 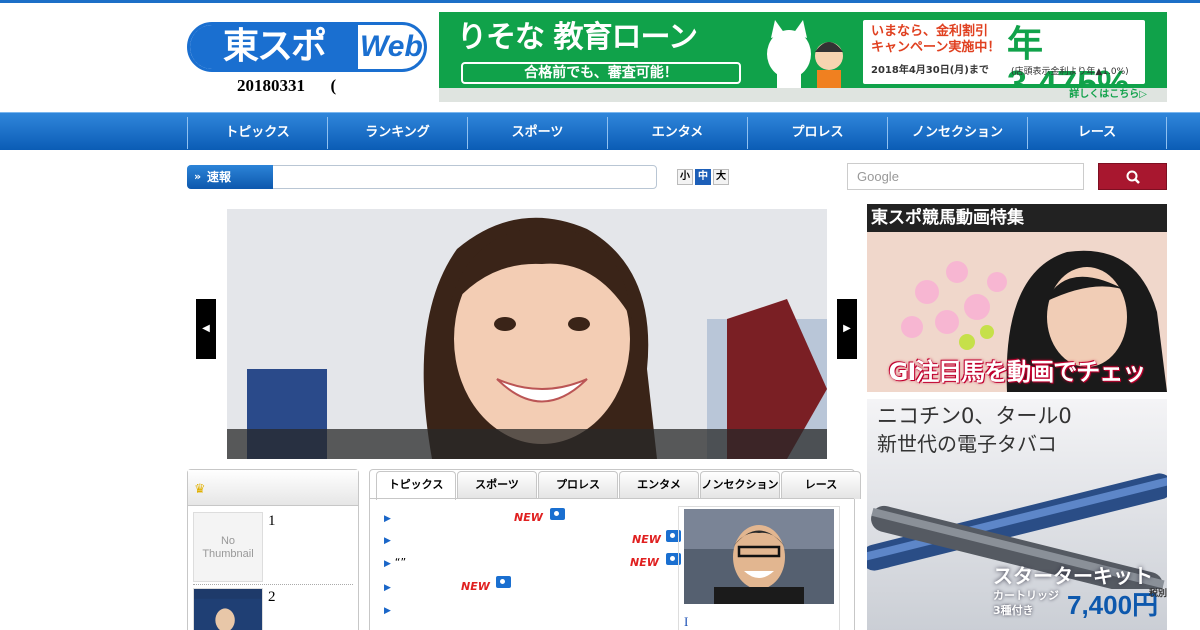 What do you see at coordinates (400, 562) in the screenshot?
I see `article-quote-text: “”` at bounding box center [400, 562].